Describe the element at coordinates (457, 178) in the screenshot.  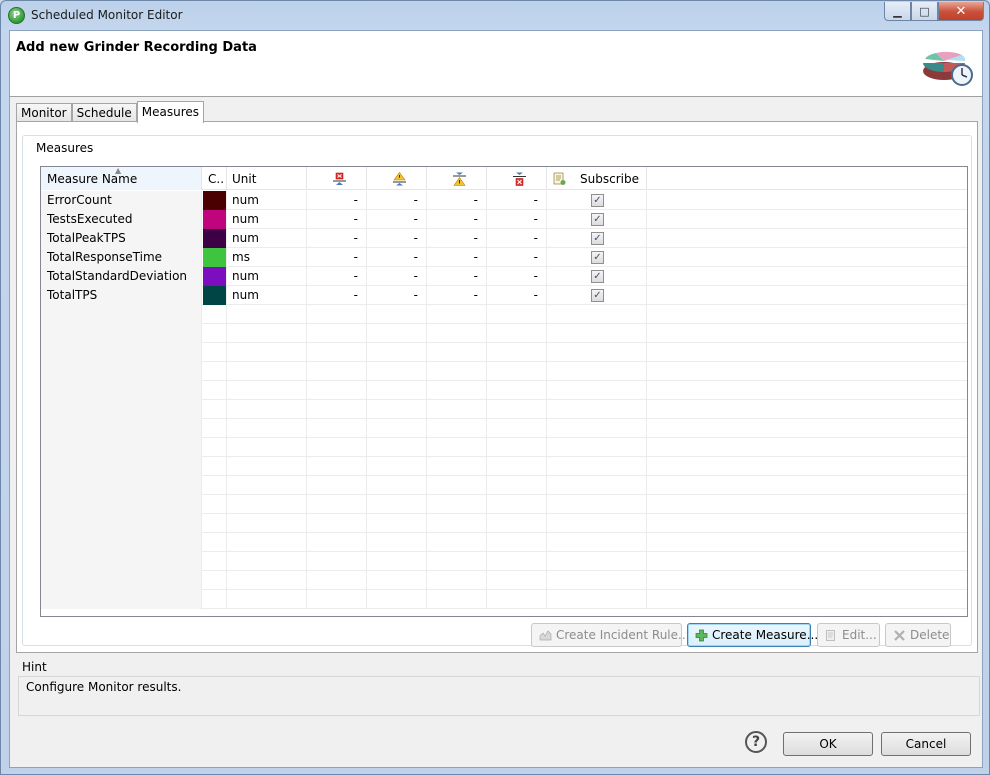
I see `column-header-lower-warning` at that location.